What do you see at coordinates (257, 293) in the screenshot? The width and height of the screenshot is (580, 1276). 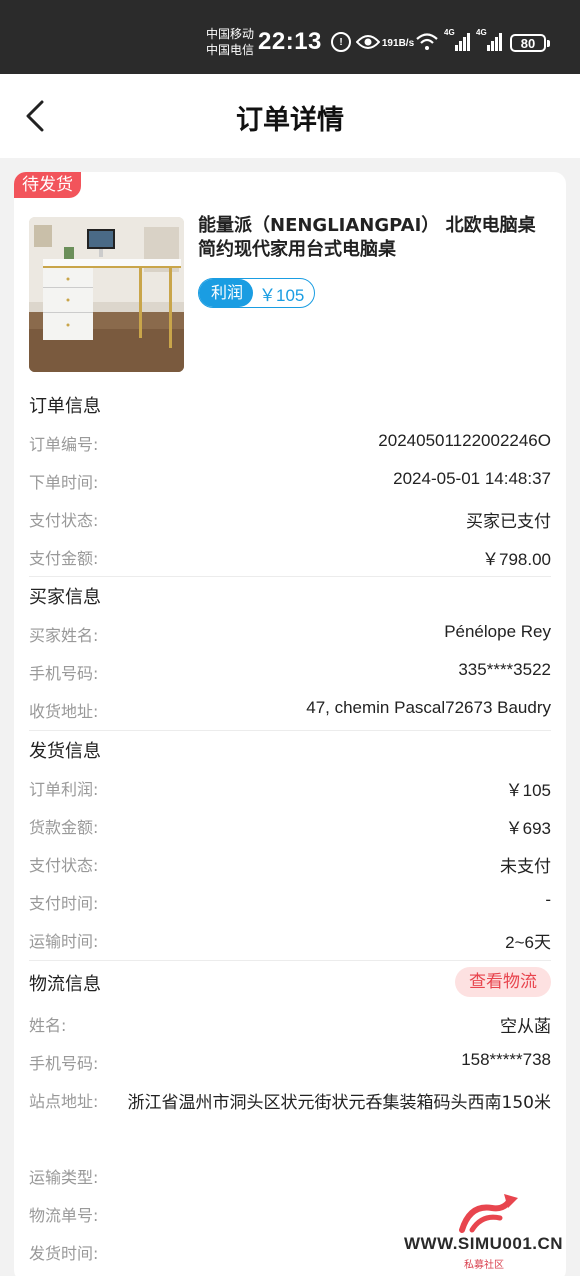 I see `profit-tag: 利润 ￥105` at bounding box center [257, 293].